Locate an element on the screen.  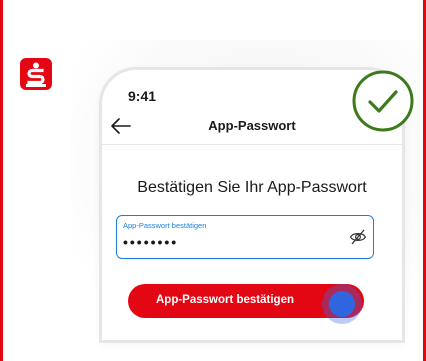
confirm-heading: Bestätigen Sie Ihr App-Passwort is located at coordinates (252, 187).